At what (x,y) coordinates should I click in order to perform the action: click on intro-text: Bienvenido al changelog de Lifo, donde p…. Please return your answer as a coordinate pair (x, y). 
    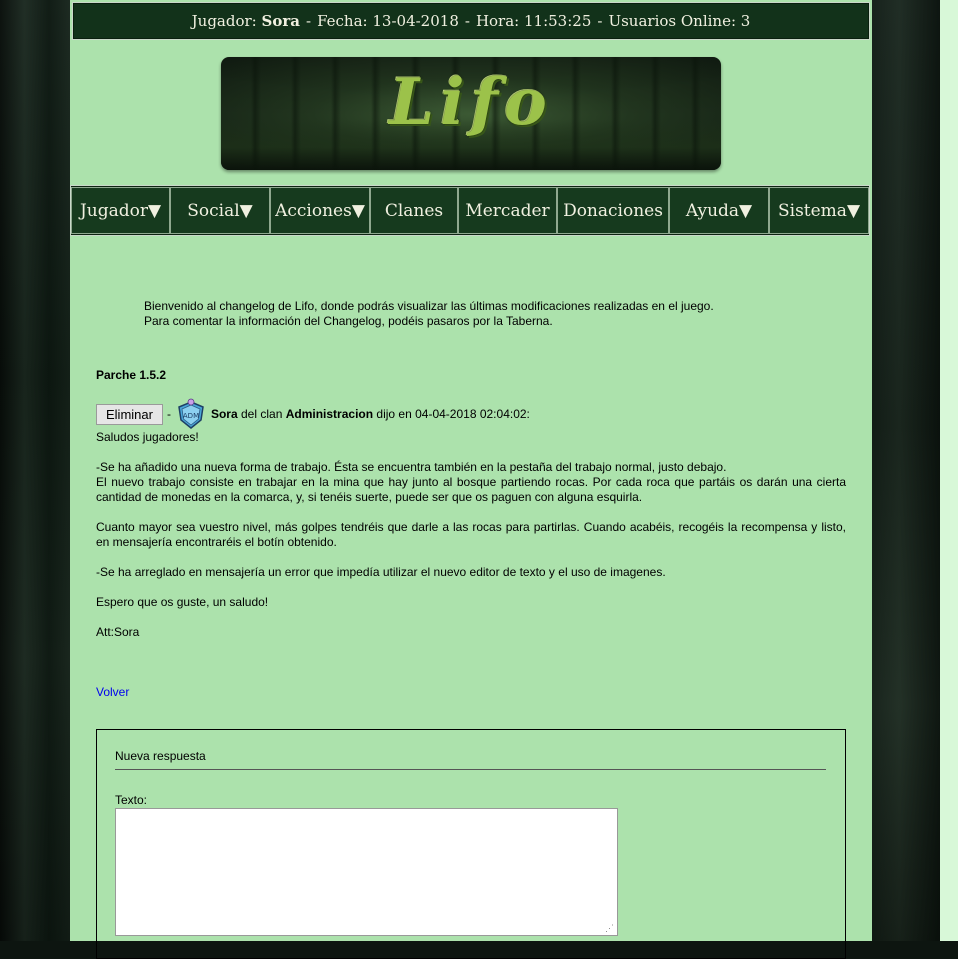
    Looking at the image, I should click on (474, 314).